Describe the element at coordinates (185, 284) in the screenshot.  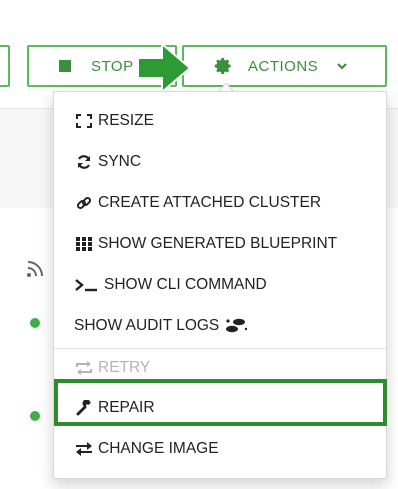
I see `menu-item-label: SHOW CLI COMMAND` at that location.